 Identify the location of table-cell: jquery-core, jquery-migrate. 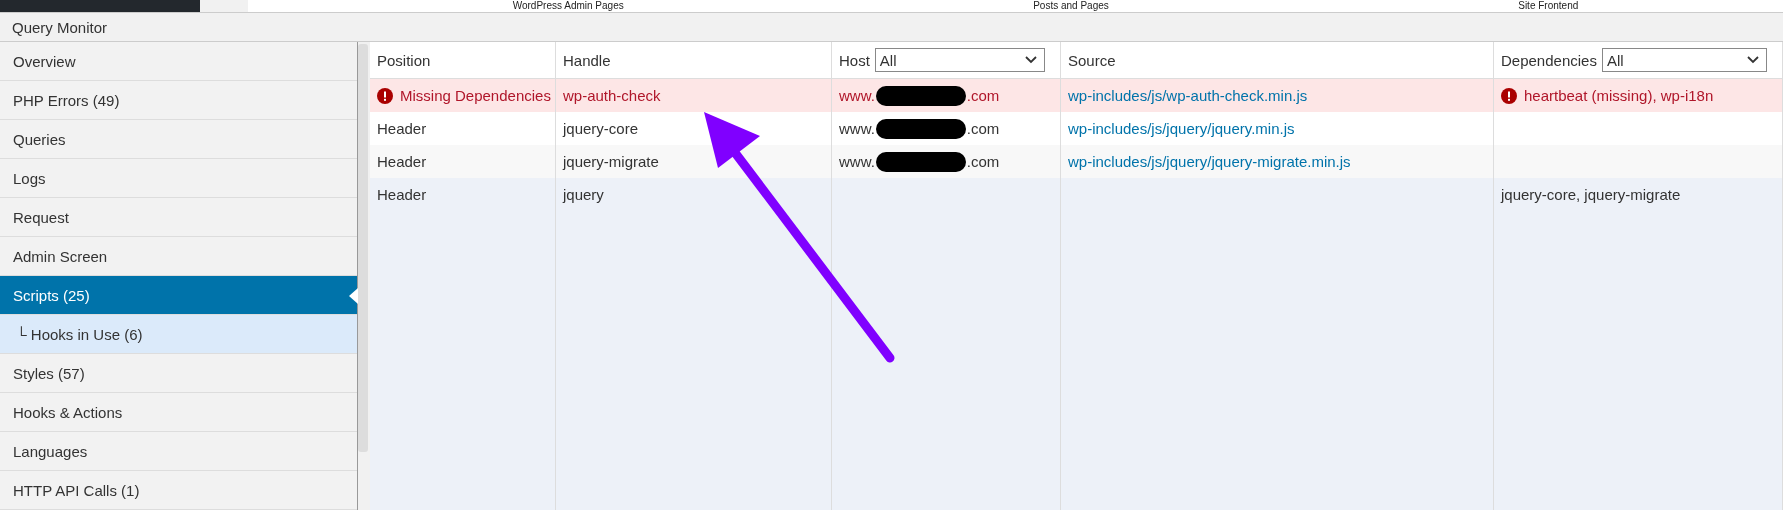
(1591, 194).